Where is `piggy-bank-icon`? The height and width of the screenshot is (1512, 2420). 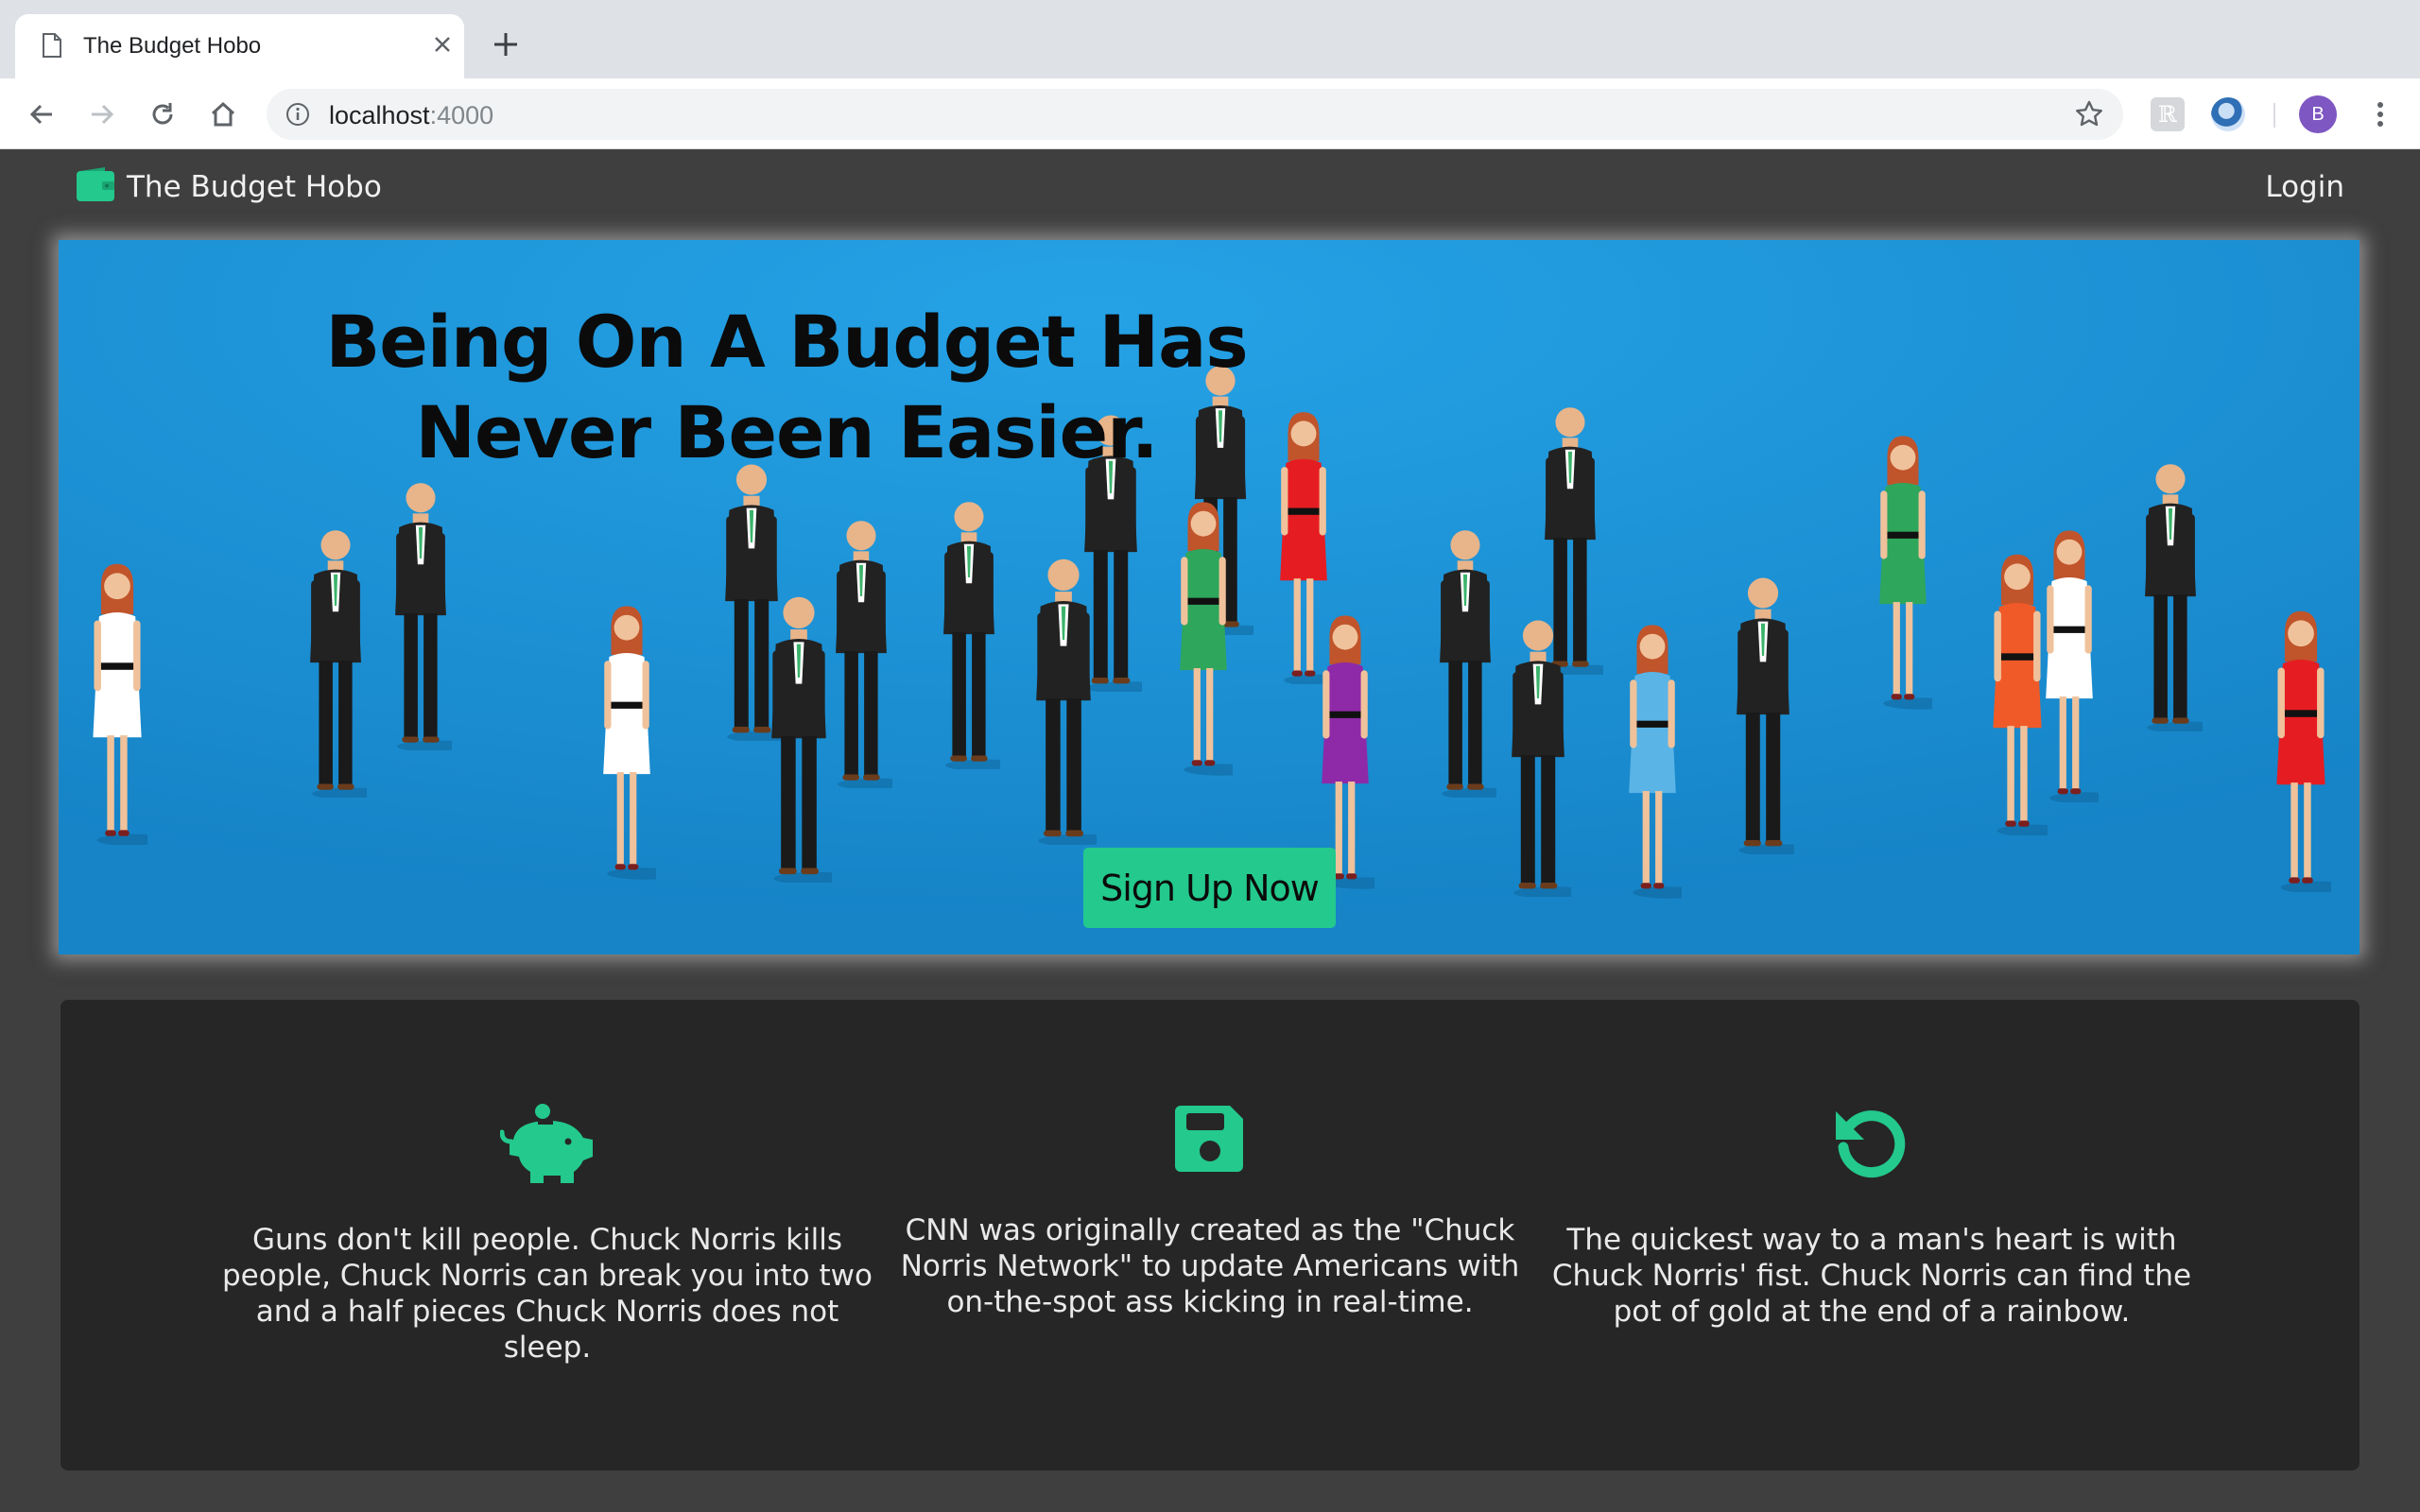 piggy-bank-icon is located at coordinates (547, 1146).